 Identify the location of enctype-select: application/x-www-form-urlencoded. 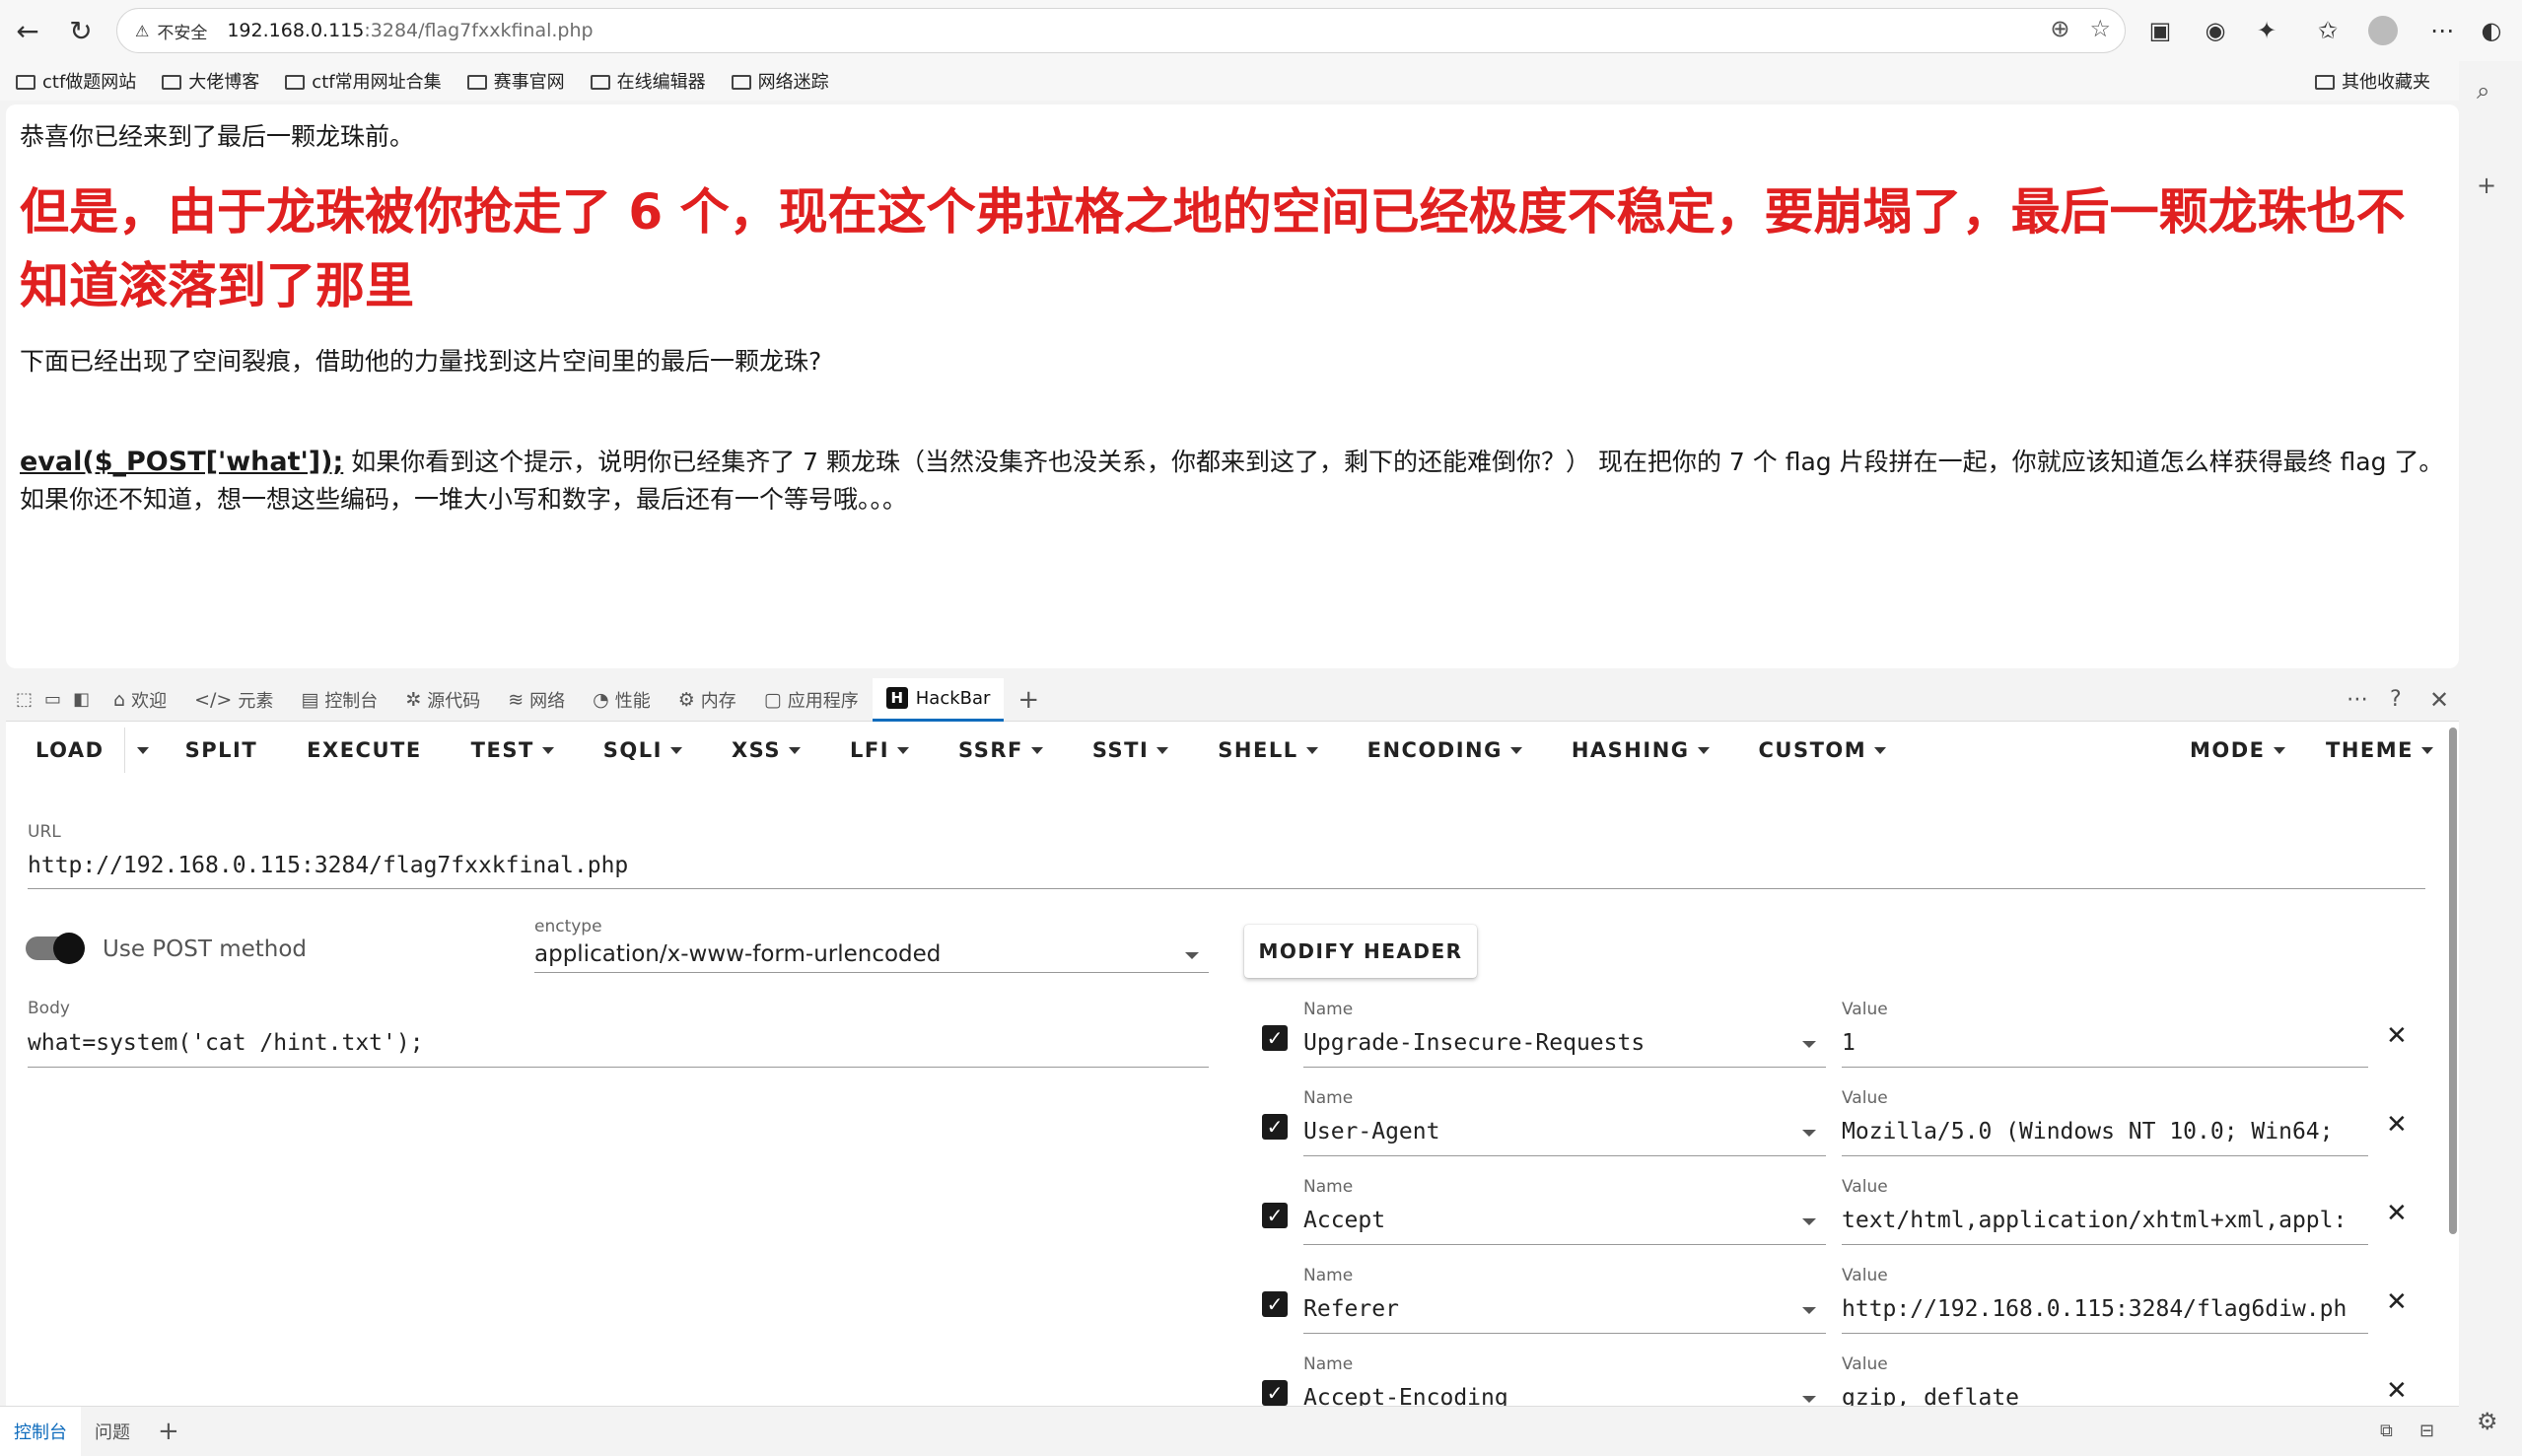
(849, 954).